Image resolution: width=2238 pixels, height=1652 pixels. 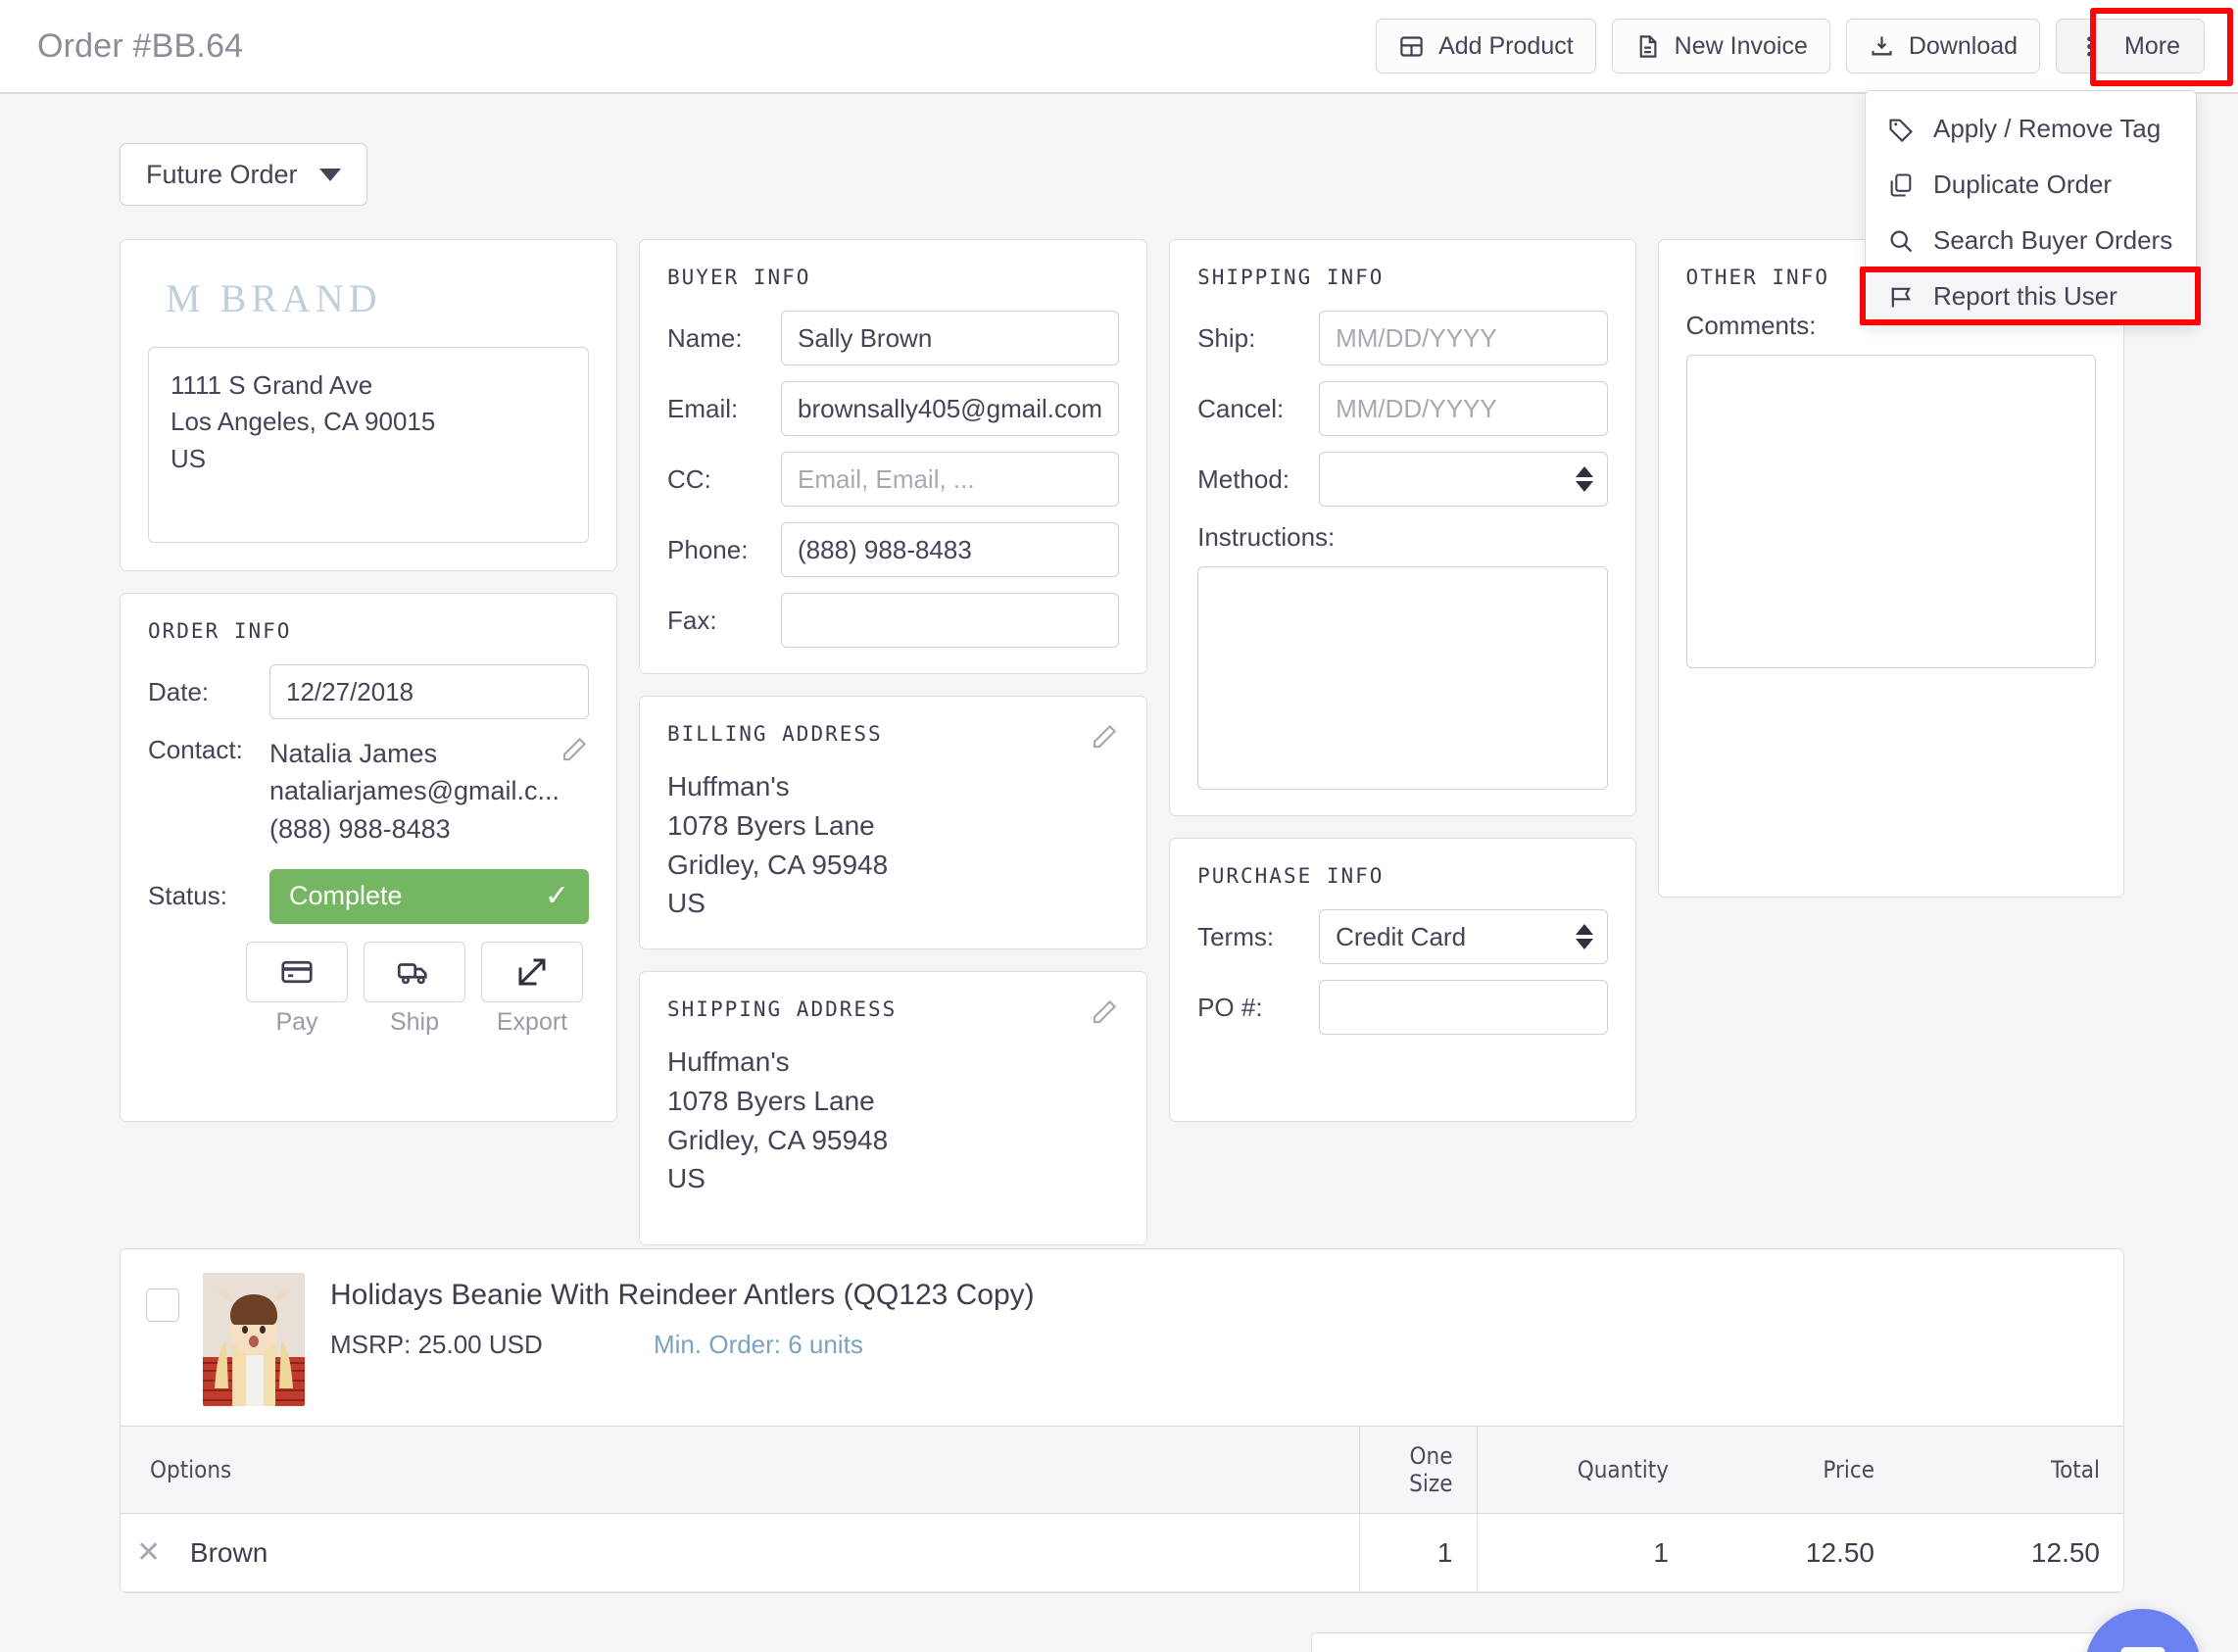 What do you see at coordinates (532, 971) in the screenshot?
I see `export-button` at bounding box center [532, 971].